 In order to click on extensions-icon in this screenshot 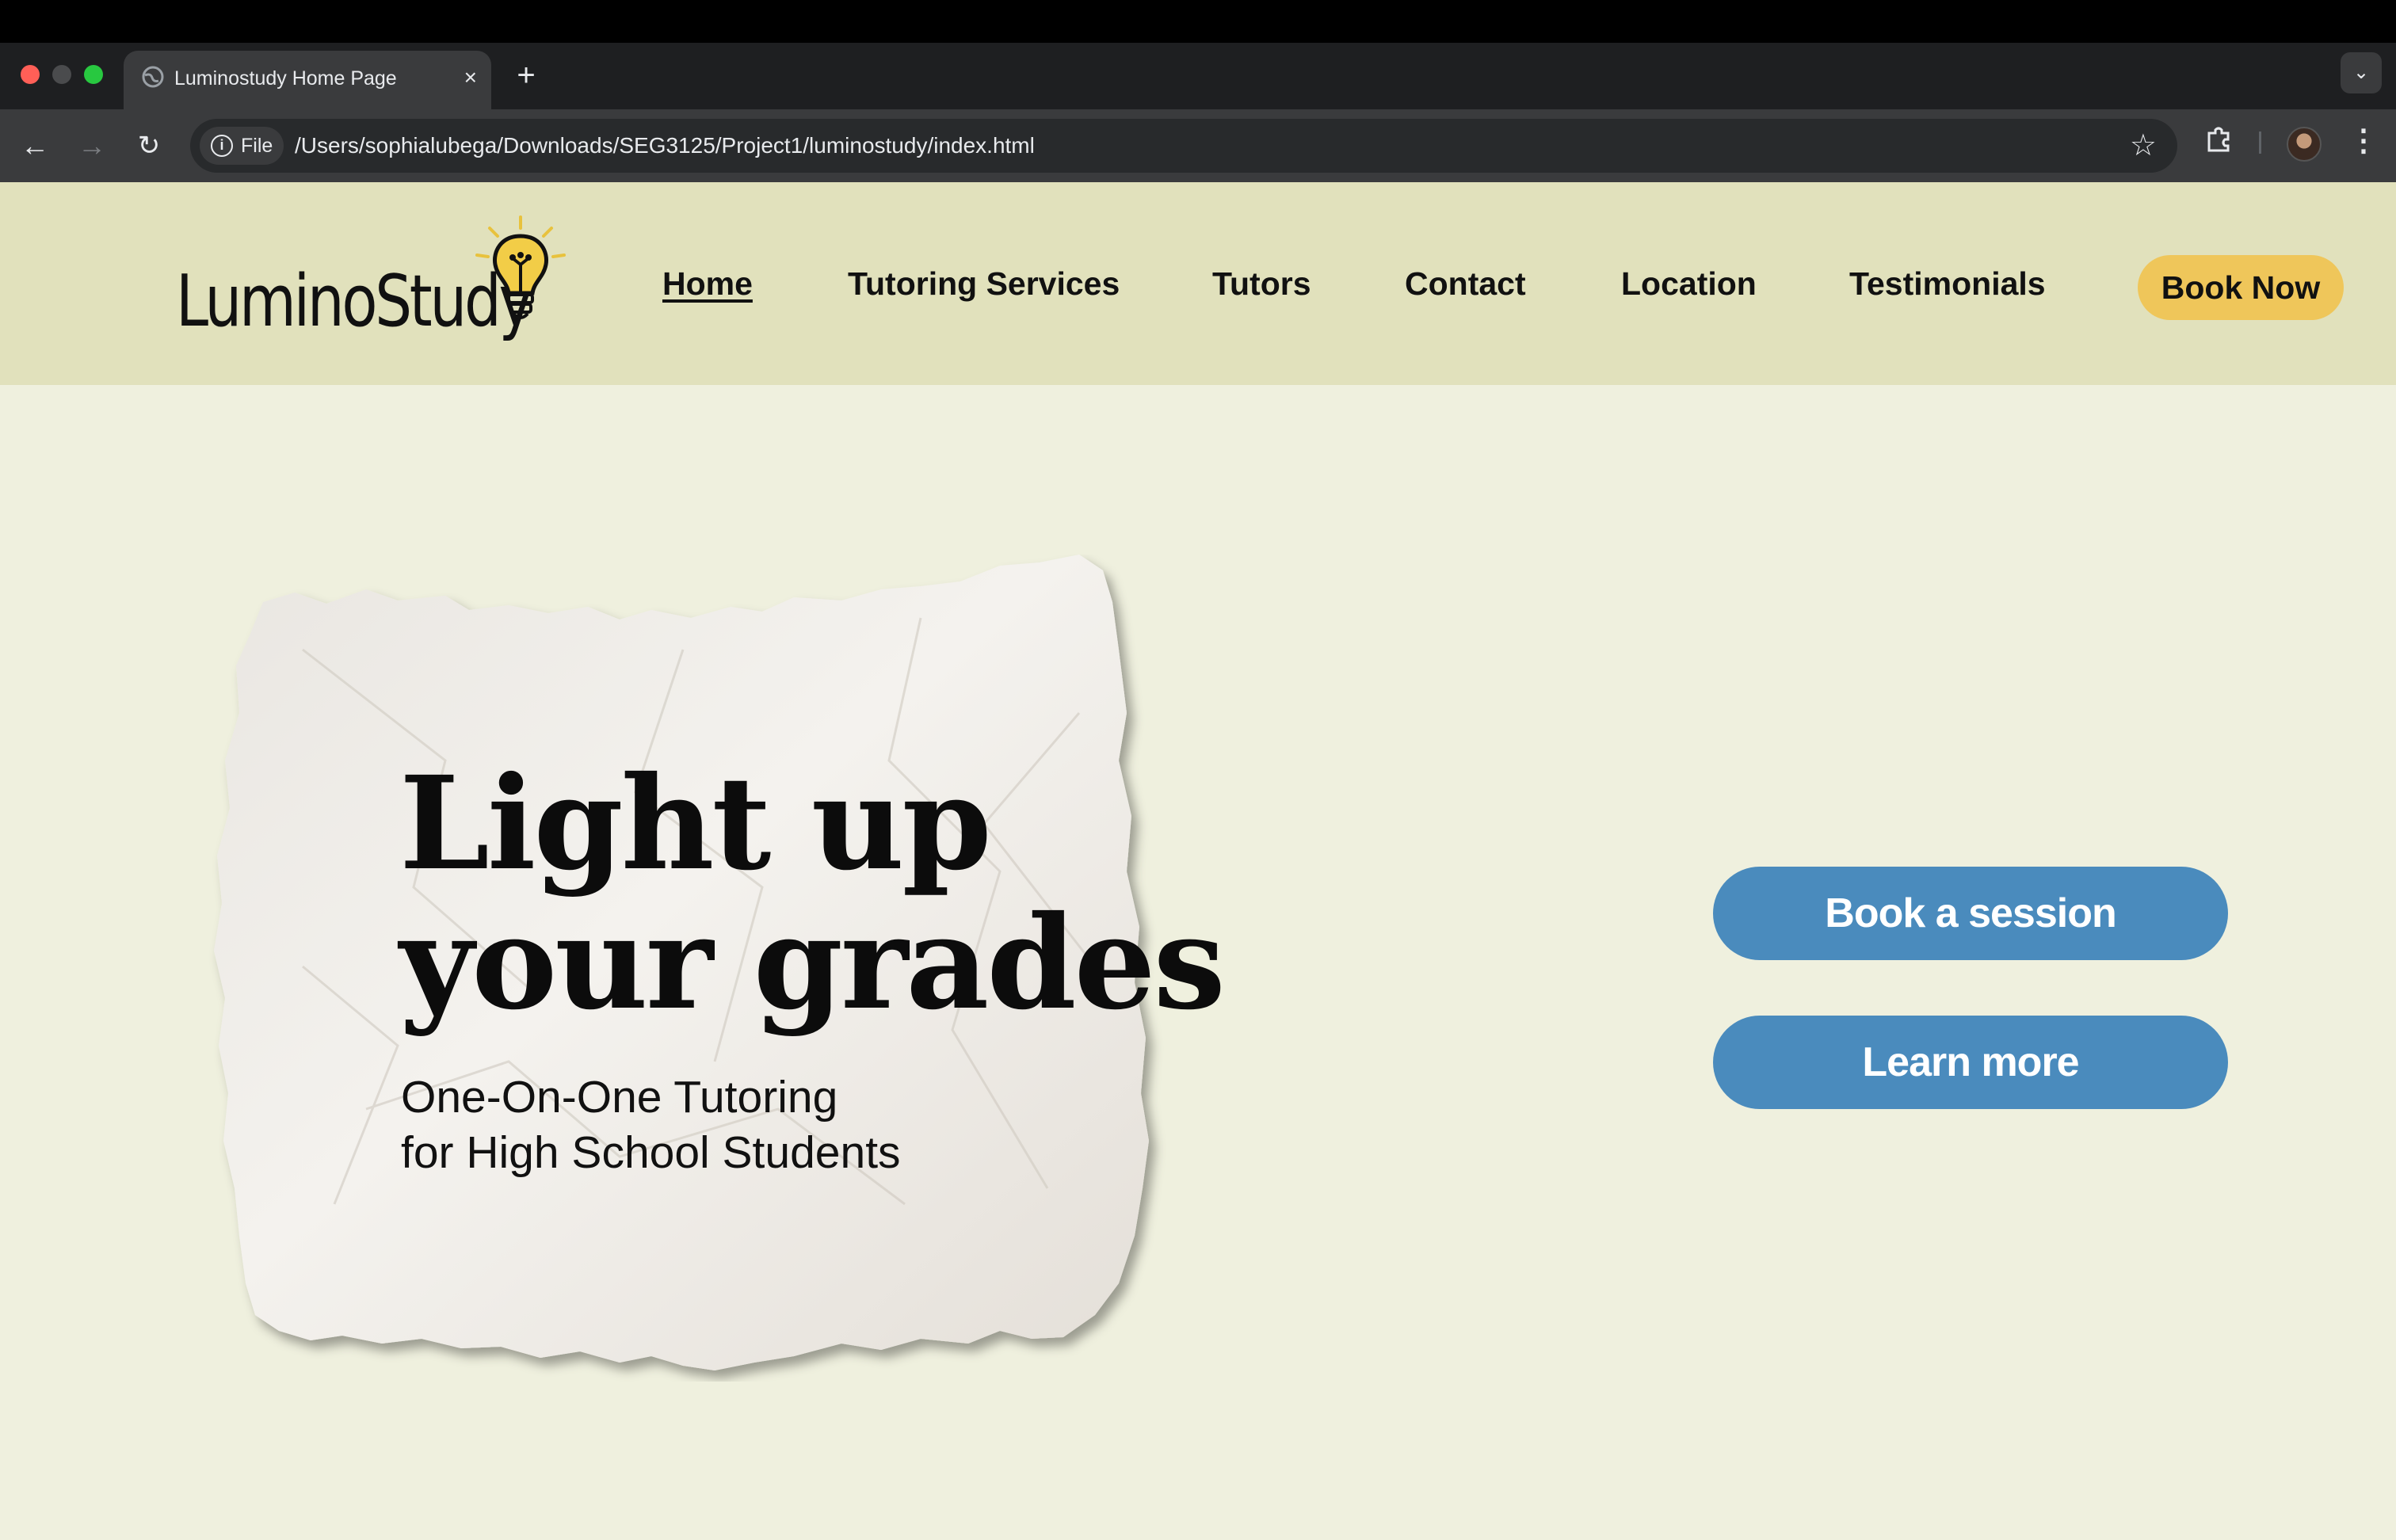, I will do `click(2218, 141)`.